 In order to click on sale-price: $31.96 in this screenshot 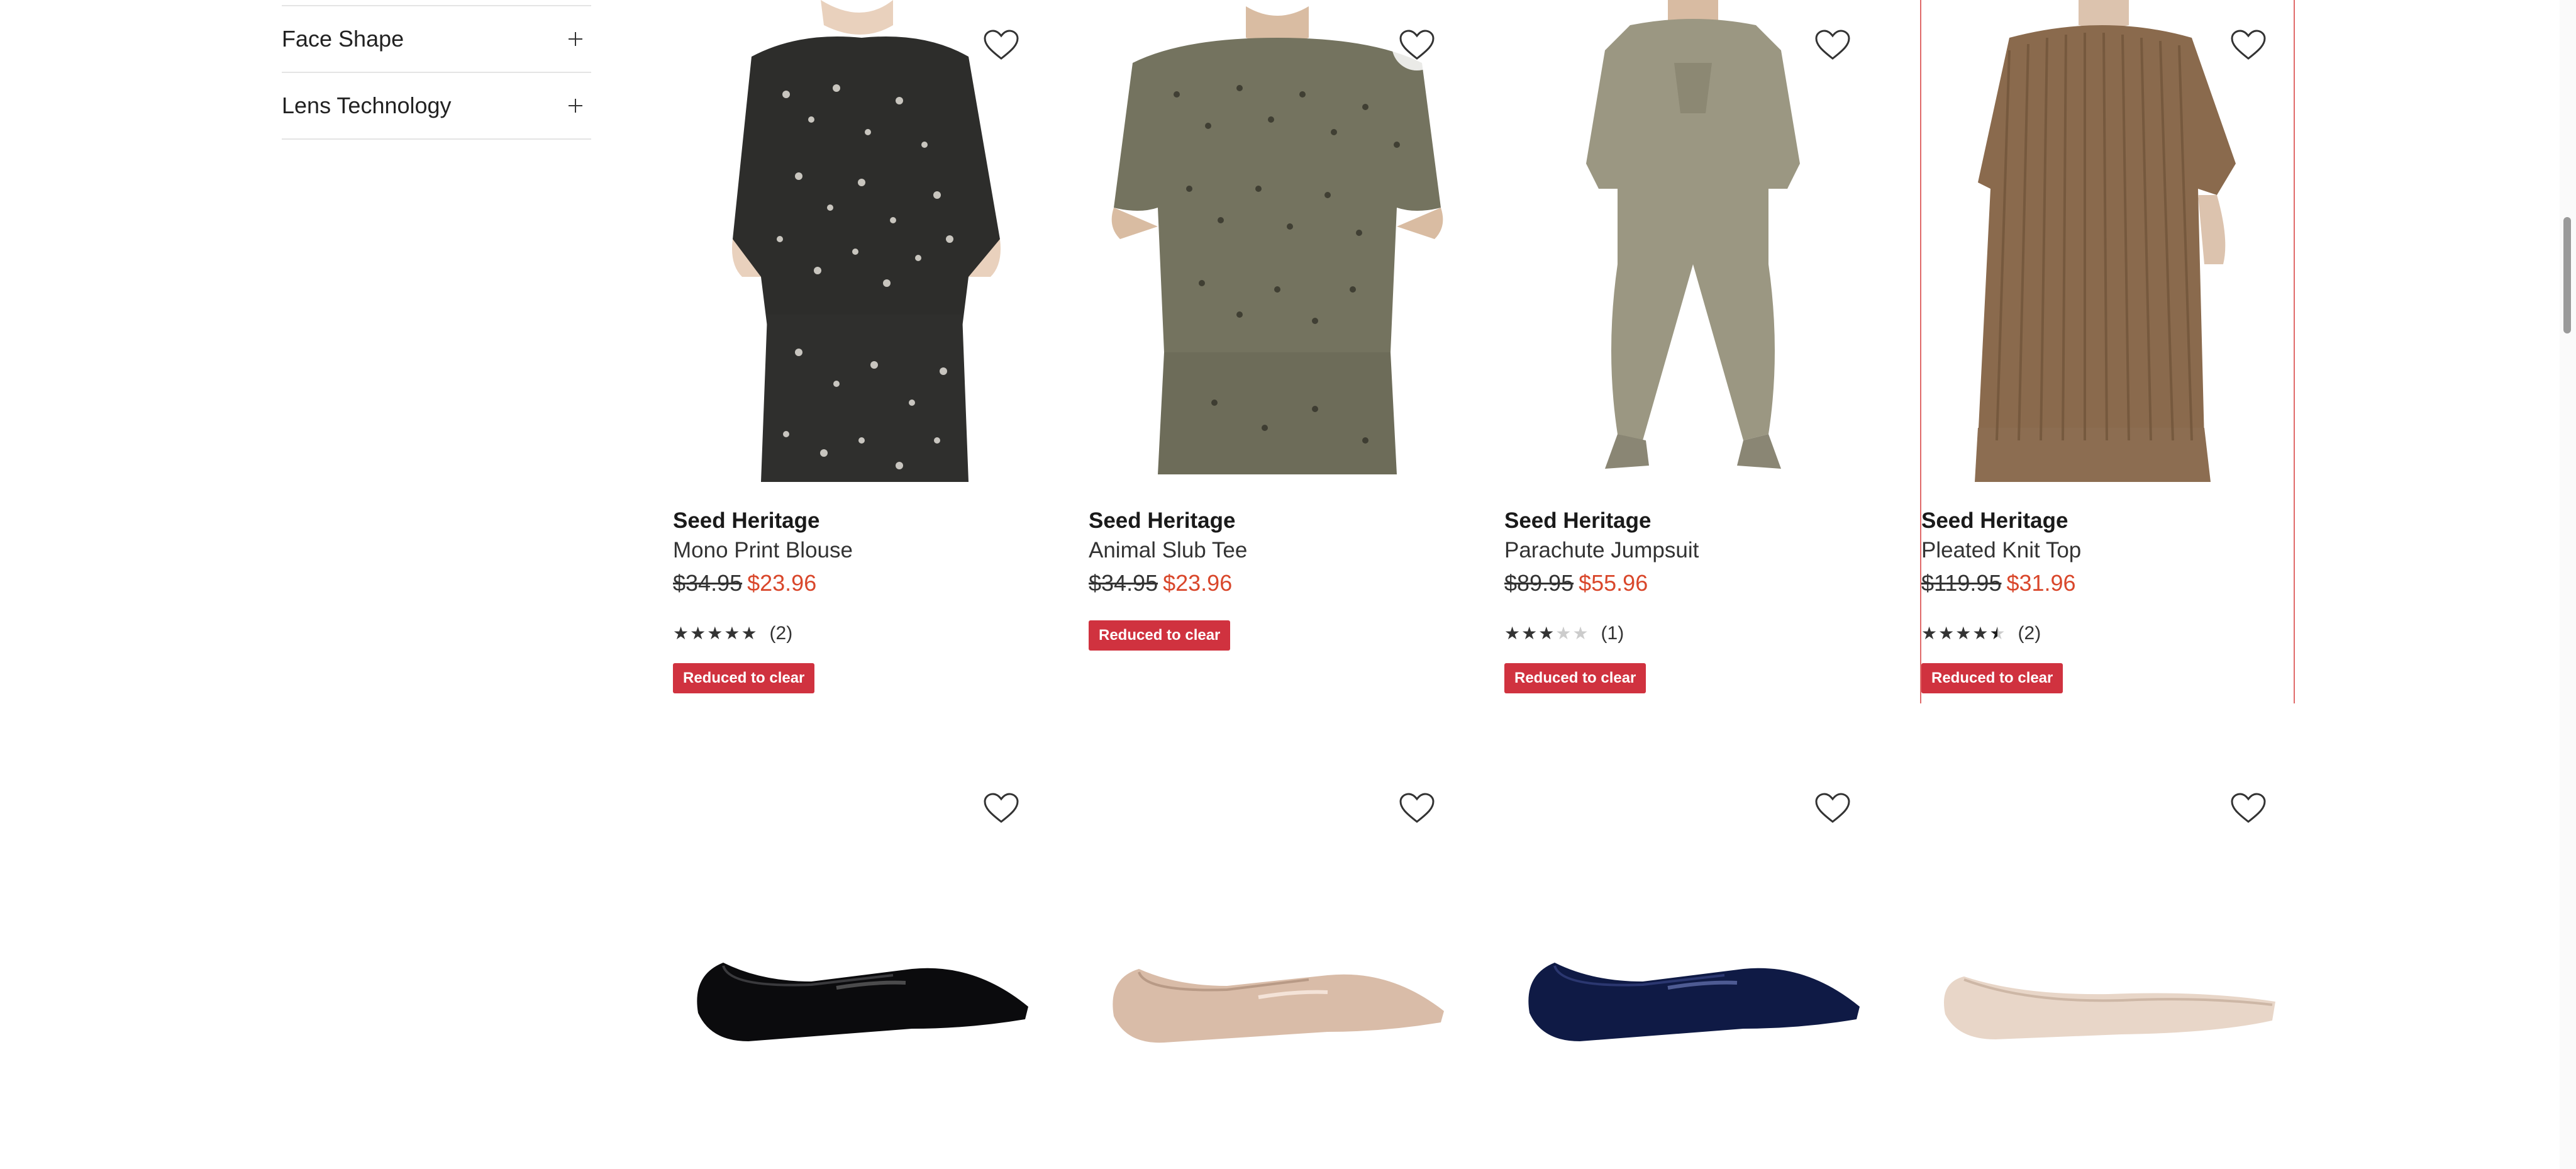, I will do `click(2041, 583)`.